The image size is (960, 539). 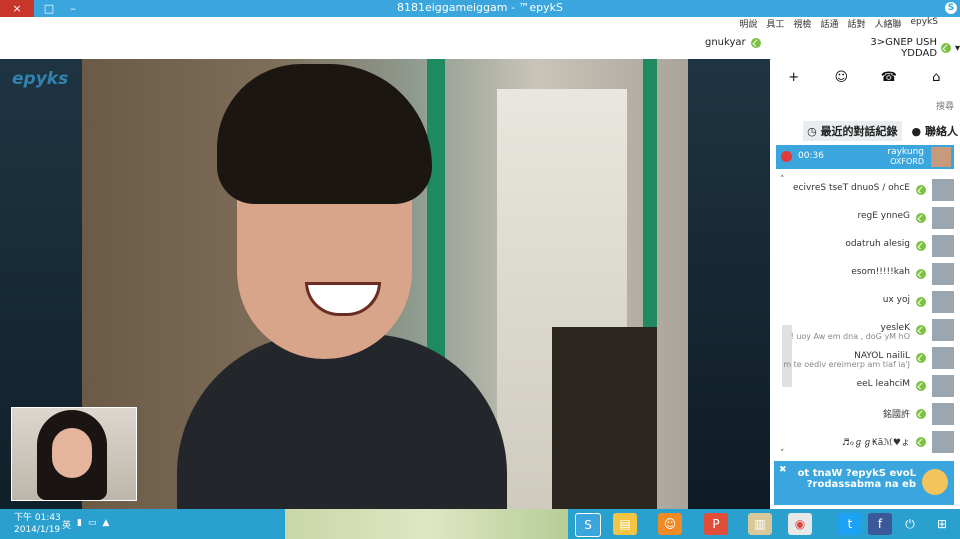 What do you see at coordinates (865, 274) in the screenshot?
I see `list-item: hak!!!!!mose` at bounding box center [865, 274].